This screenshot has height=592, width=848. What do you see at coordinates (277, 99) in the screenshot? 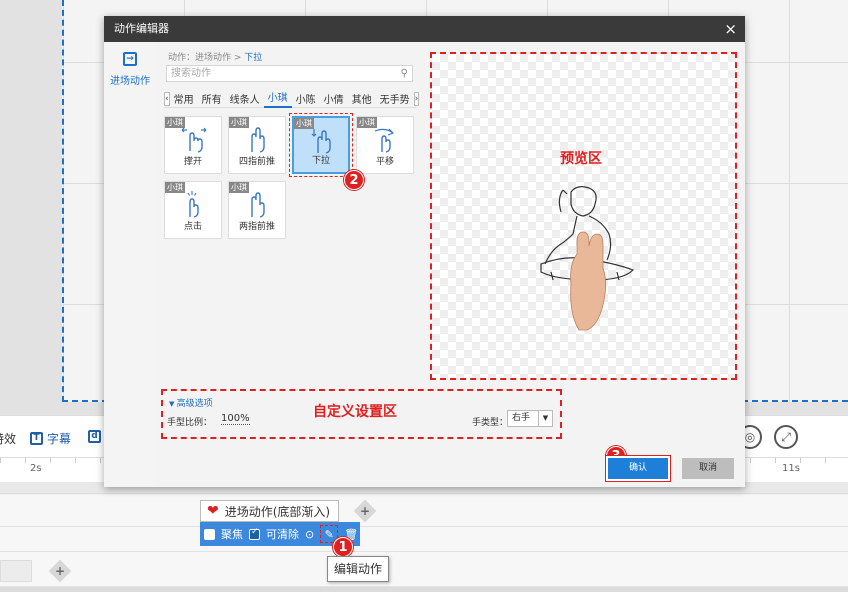
I see `tab-xiaoqi: 小琪` at bounding box center [277, 99].